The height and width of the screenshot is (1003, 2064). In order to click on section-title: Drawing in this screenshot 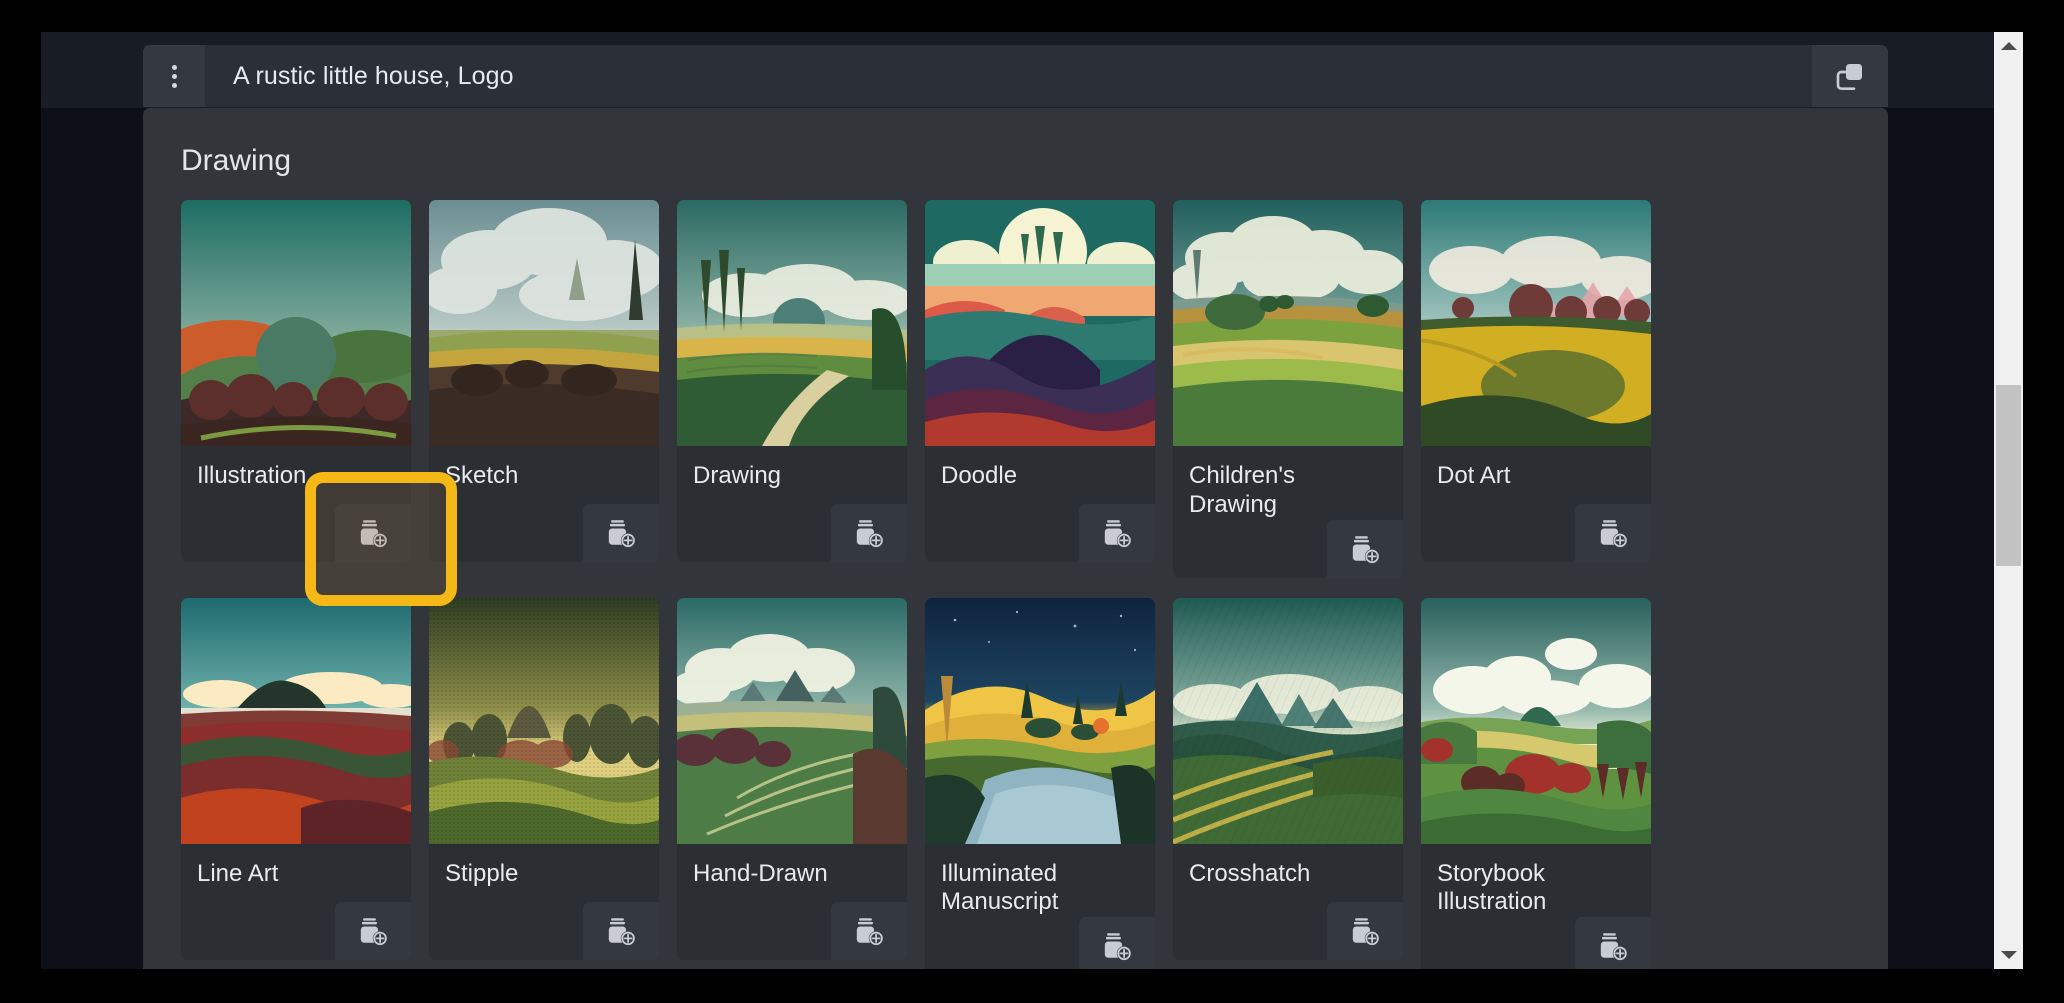, I will do `click(236, 160)`.